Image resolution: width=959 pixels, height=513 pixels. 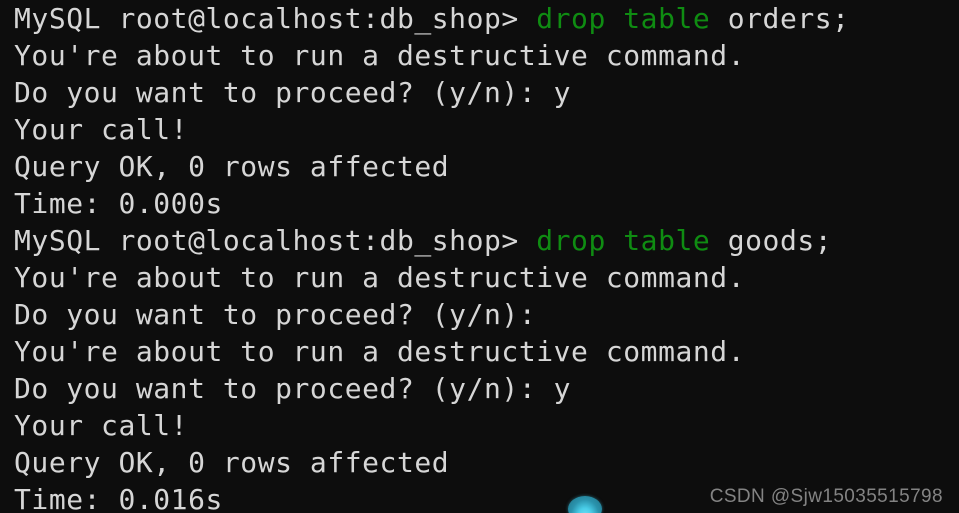 What do you see at coordinates (275, 314) in the screenshot?
I see `terminal-line-text: Do you want to proceed? (y/n):` at bounding box center [275, 314].